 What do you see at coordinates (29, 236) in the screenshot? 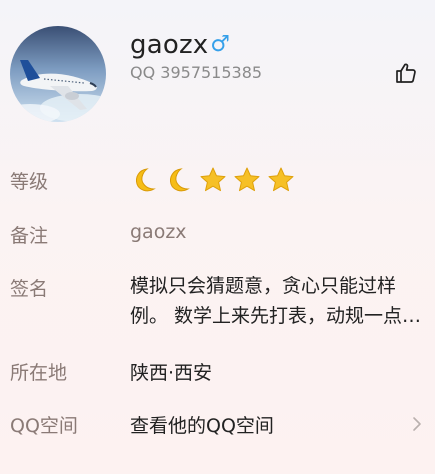
I see `remark-label: 备注` at bounding box center [29, 236].